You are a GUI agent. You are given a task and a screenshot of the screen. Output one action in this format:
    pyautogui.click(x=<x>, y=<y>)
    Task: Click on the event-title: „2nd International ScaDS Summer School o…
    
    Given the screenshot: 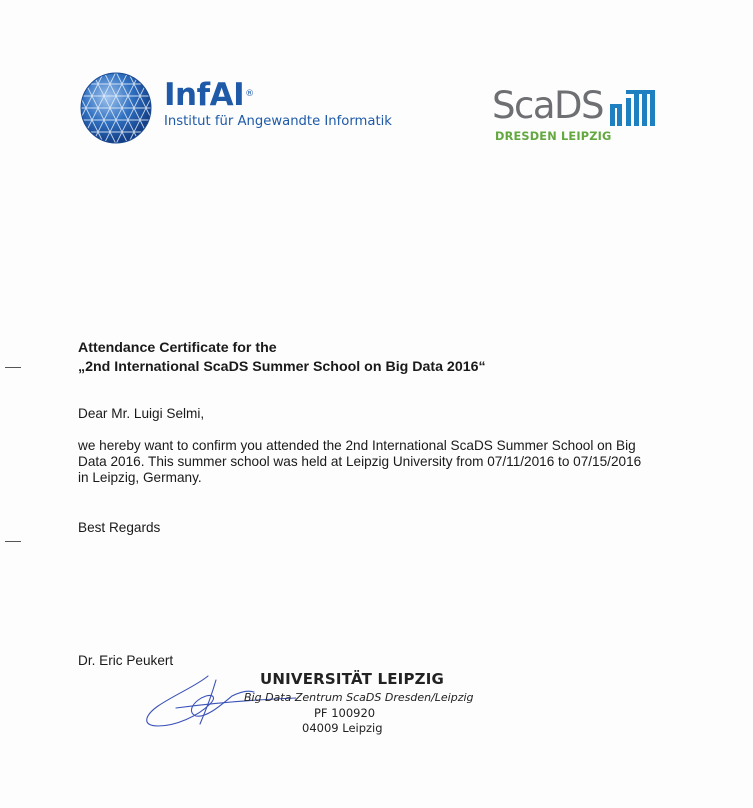 What is the action you would take?
    pyautogui.click(x=282, y=367)
    